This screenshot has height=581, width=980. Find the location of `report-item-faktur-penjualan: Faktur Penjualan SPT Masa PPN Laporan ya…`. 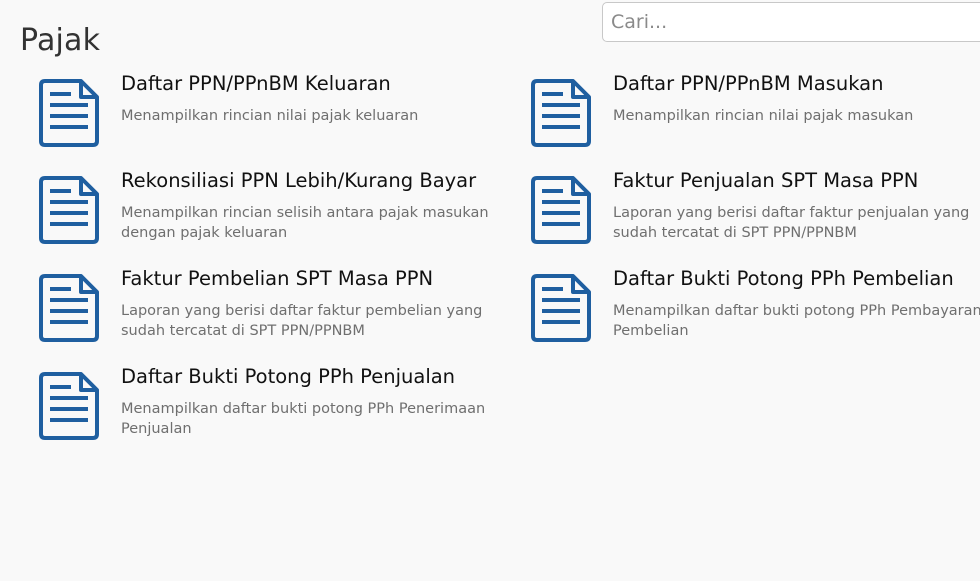

report-item-faktur-penjualan: Faktur Penjualan SPT Masa PPN Laporan ya… is located at coordinates (755, 212).